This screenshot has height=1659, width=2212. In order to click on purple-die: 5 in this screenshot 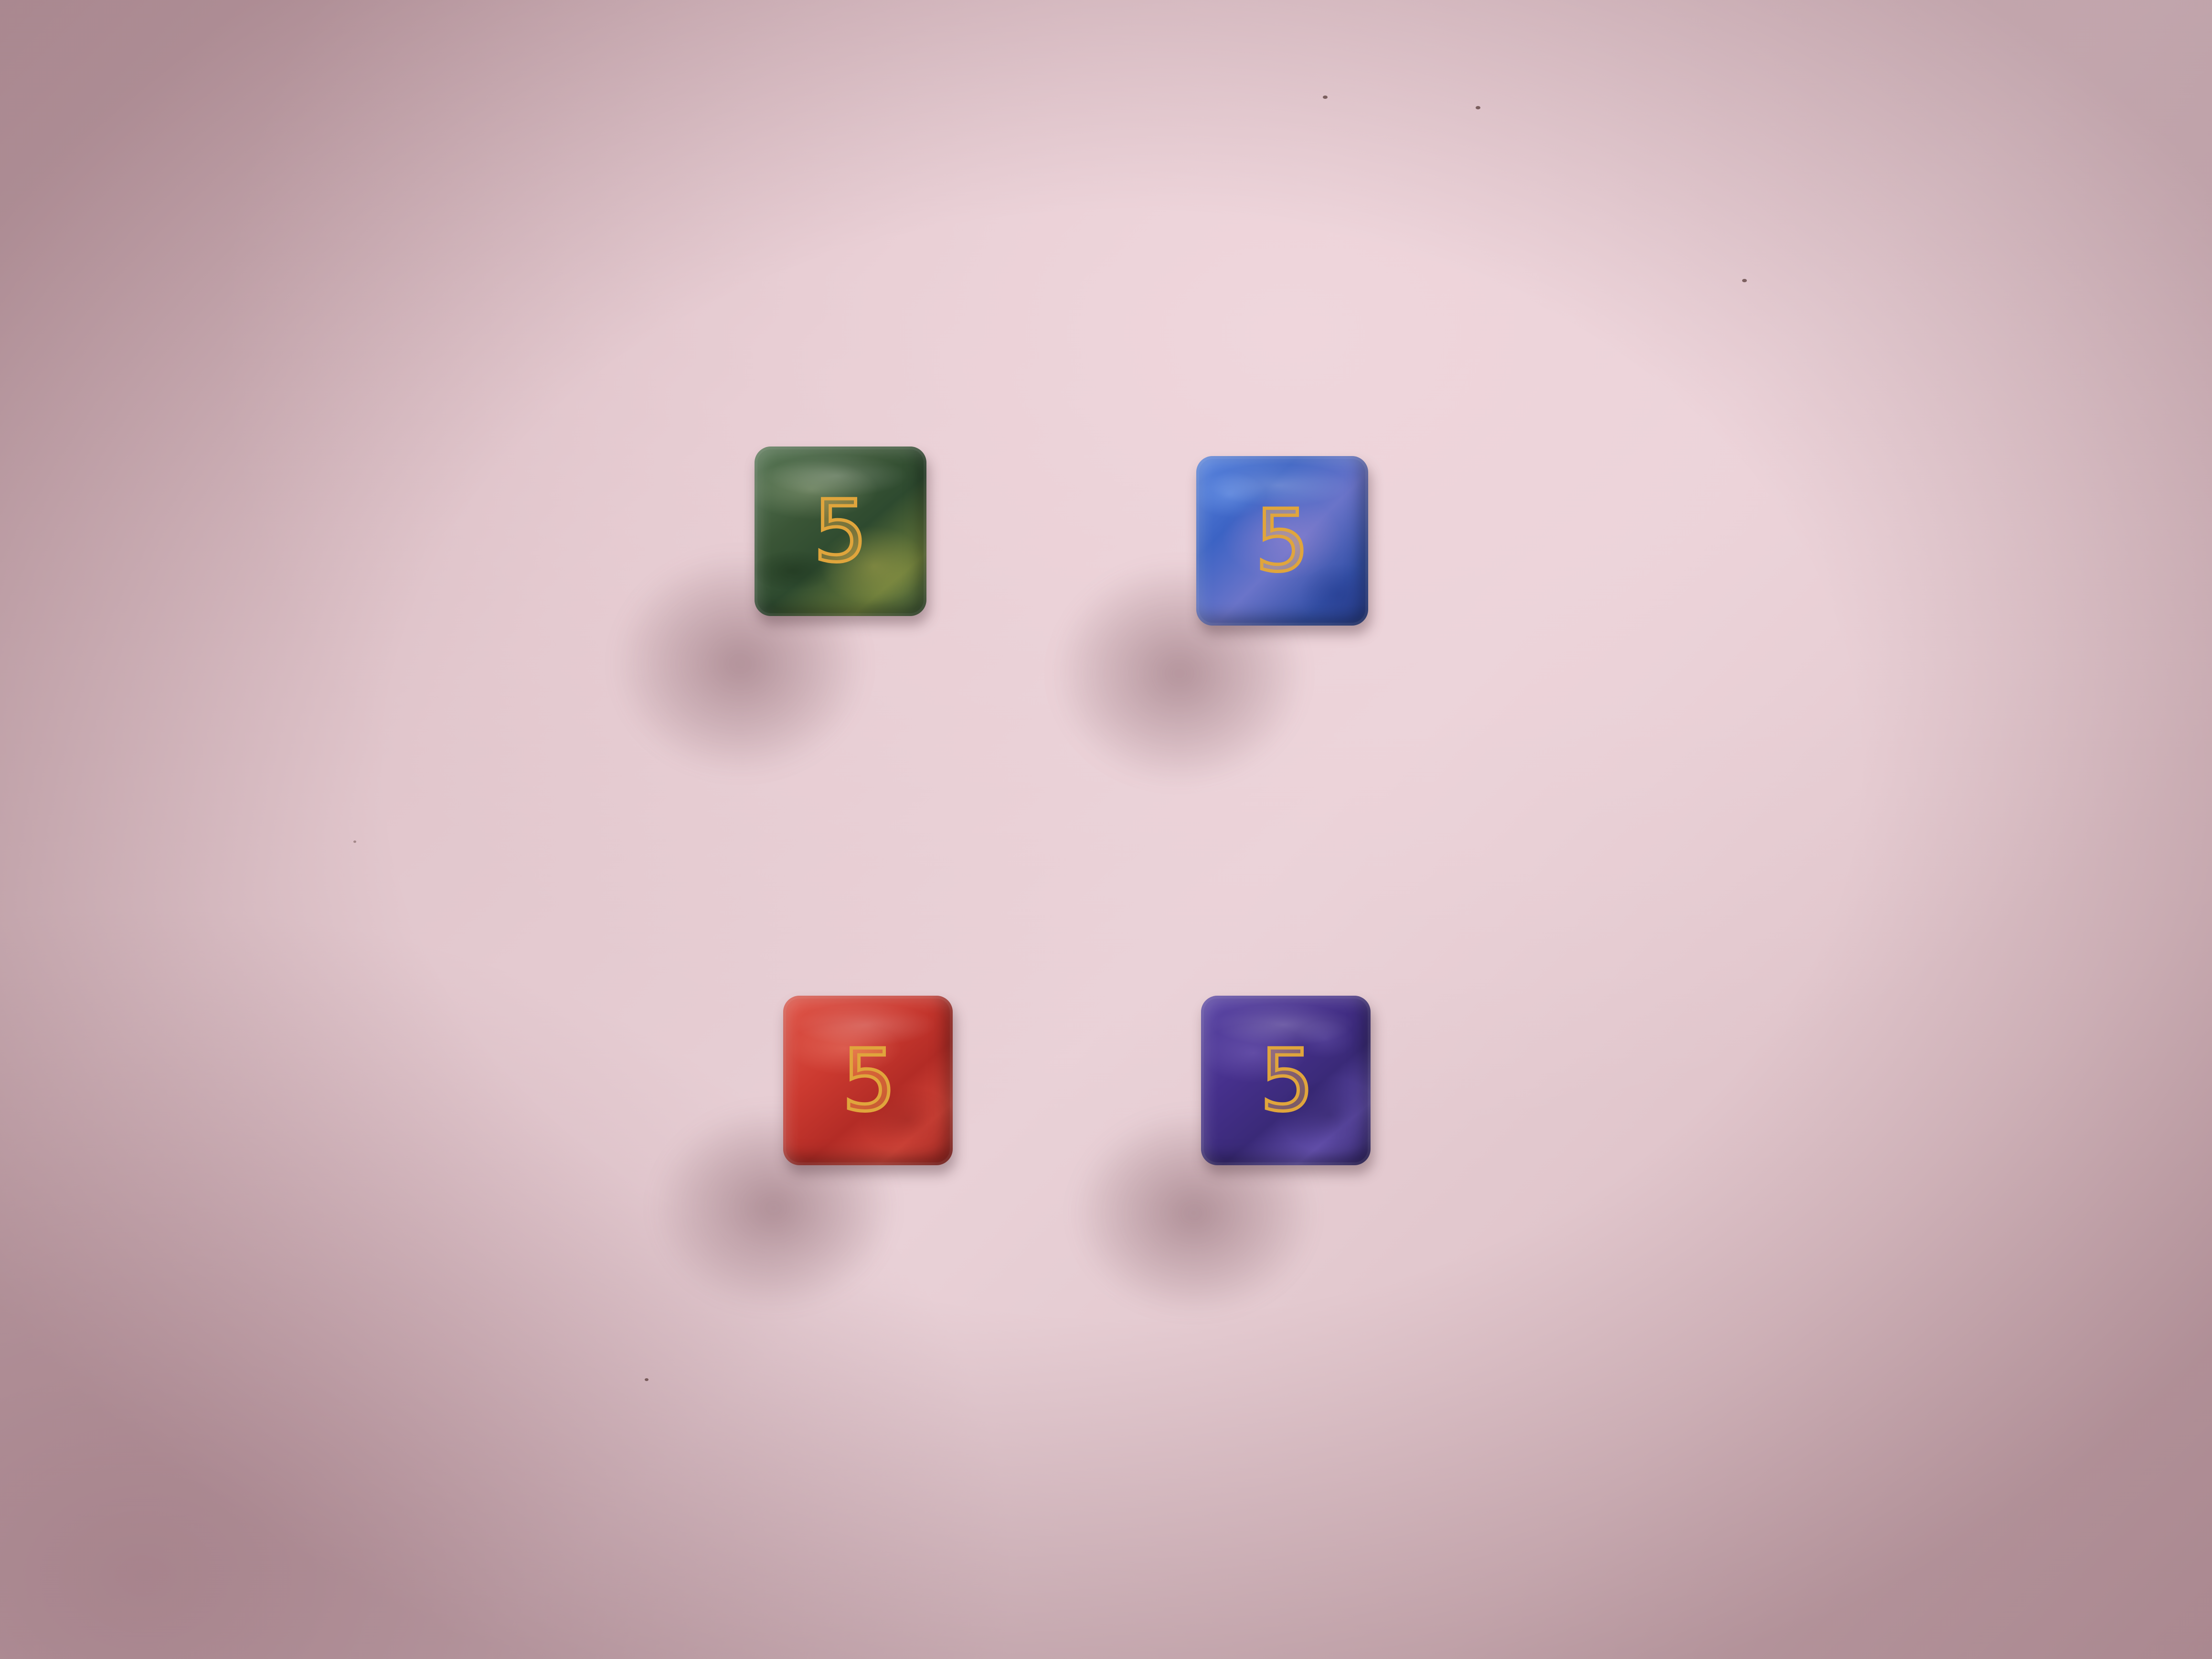, I will do `click(1286, 1080)`.